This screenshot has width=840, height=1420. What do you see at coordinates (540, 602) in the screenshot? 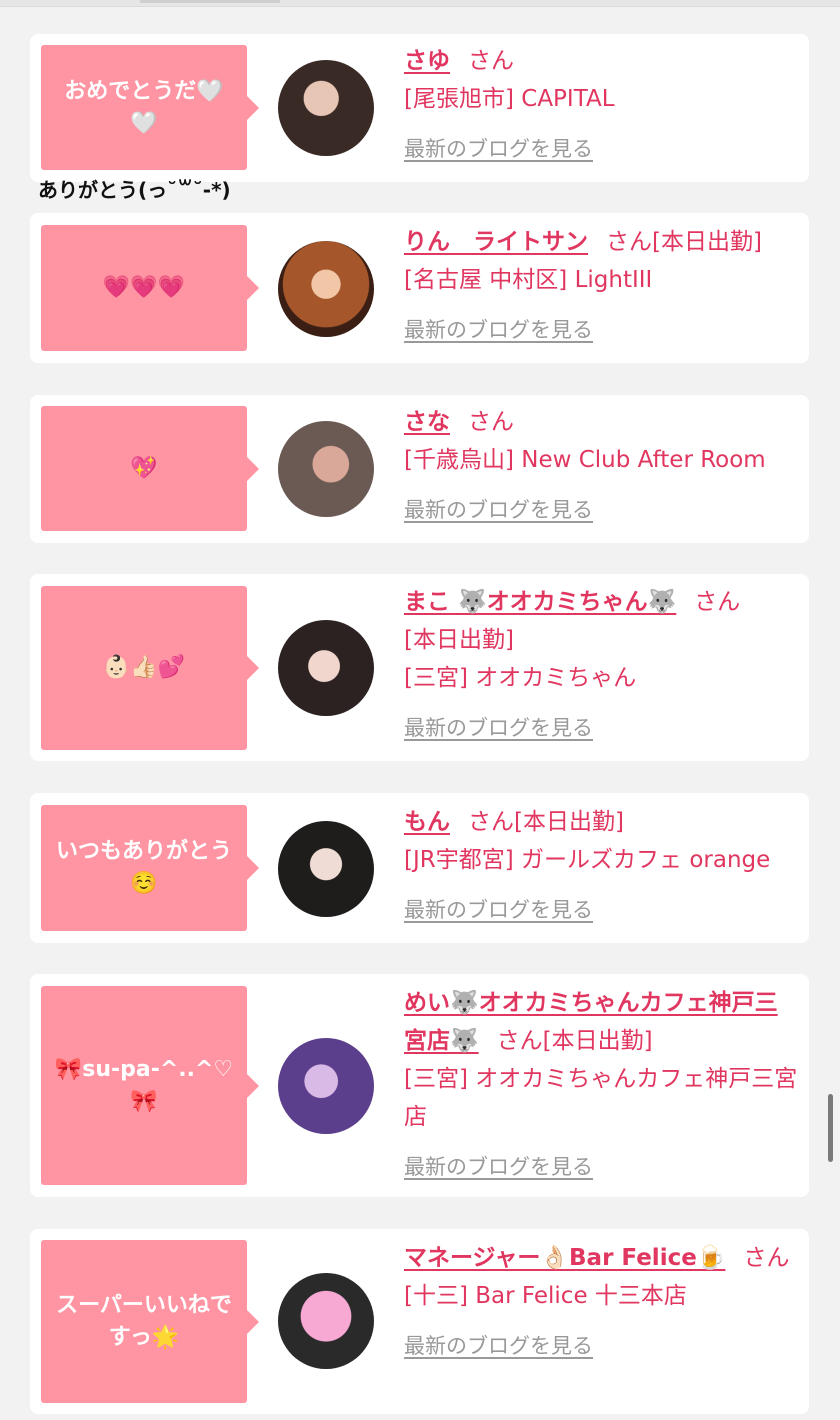
I see `user-name-link: まこ 🐺オオカミちゃん🐺` at bounding box center [540, 602].